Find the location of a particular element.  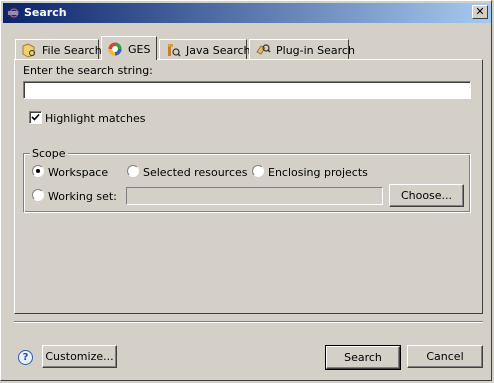

tab-file-search: File Search is located at coordinates (58, 49).